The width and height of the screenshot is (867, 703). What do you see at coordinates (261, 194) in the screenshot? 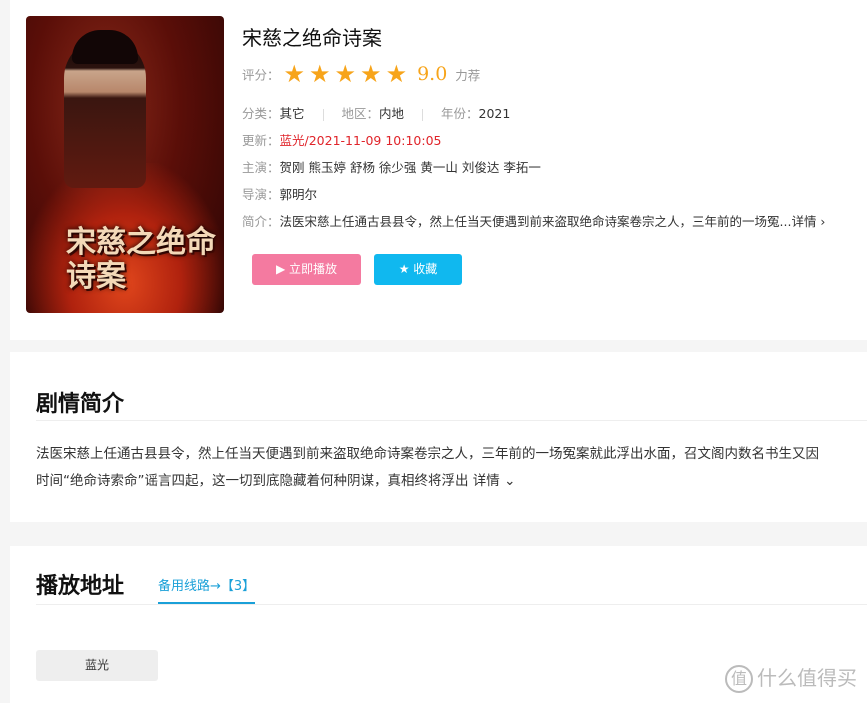
I see `director-label: 导演：` at bounding box center [261, 194].